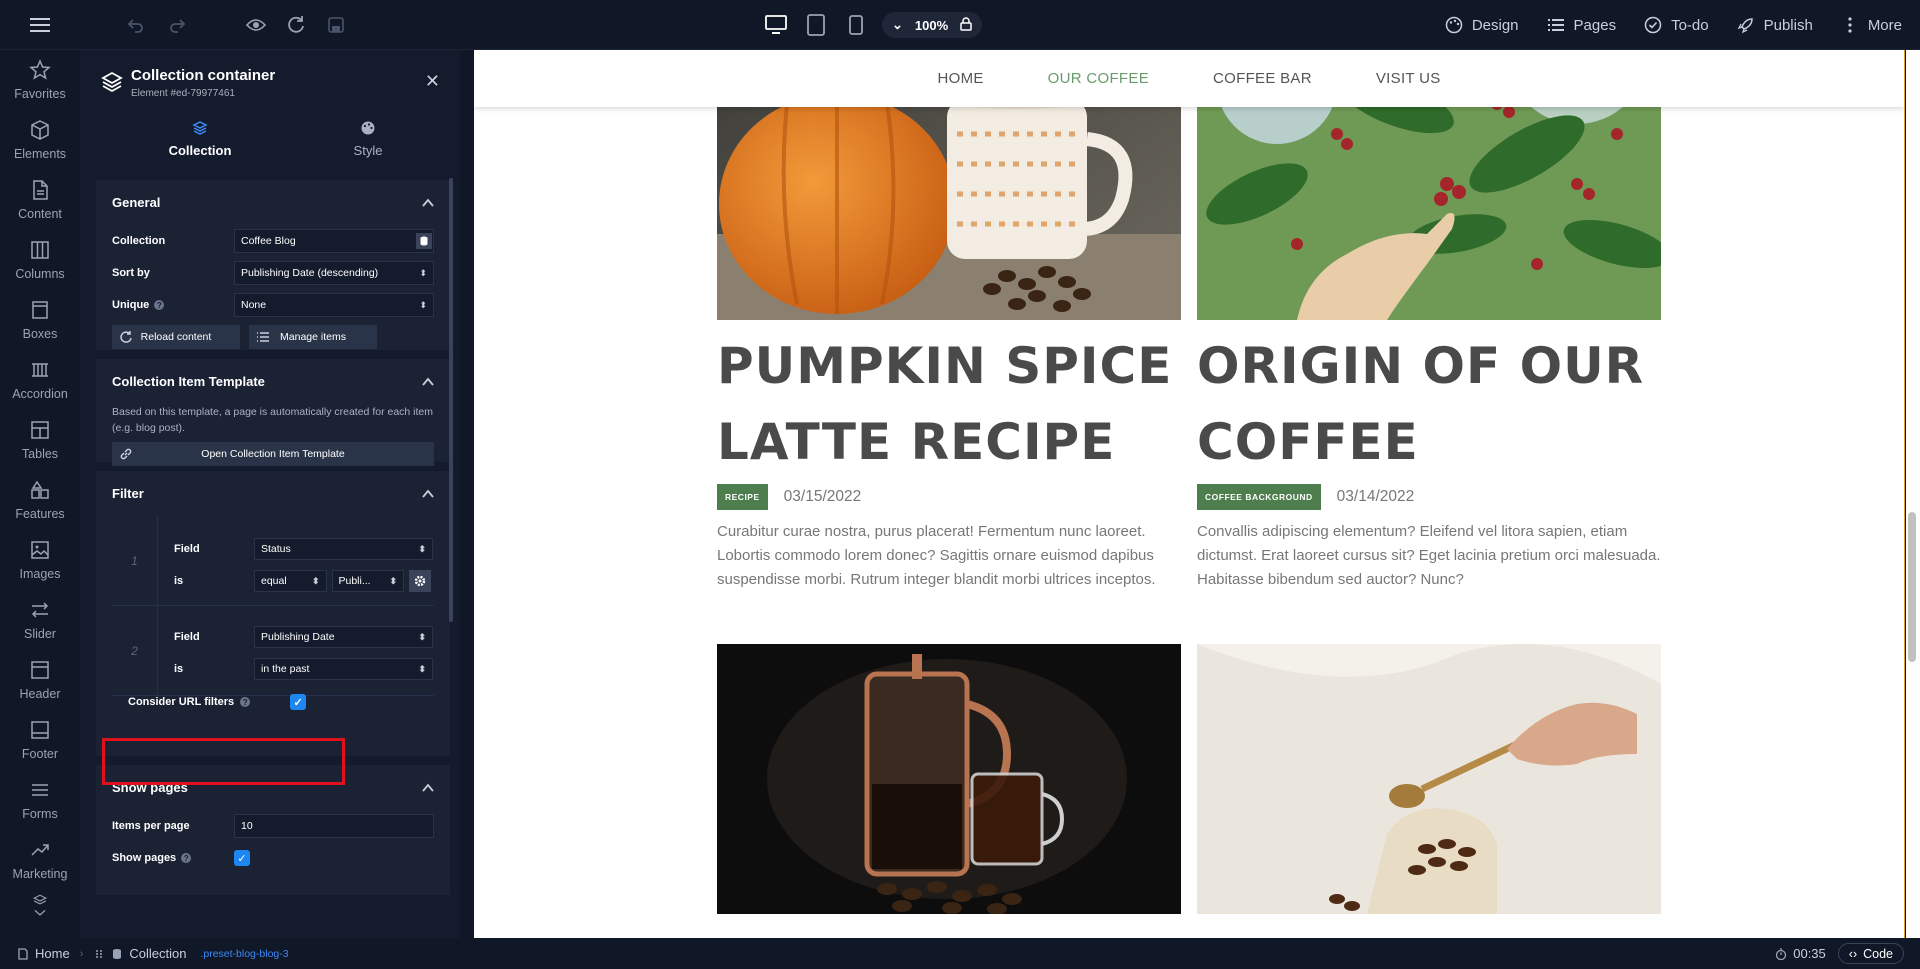 The width and height of the screenshot is (1920, 969). I want to click on breadcrumb-collection: Collection .preset-blog-blog-3, so click(191, 953).